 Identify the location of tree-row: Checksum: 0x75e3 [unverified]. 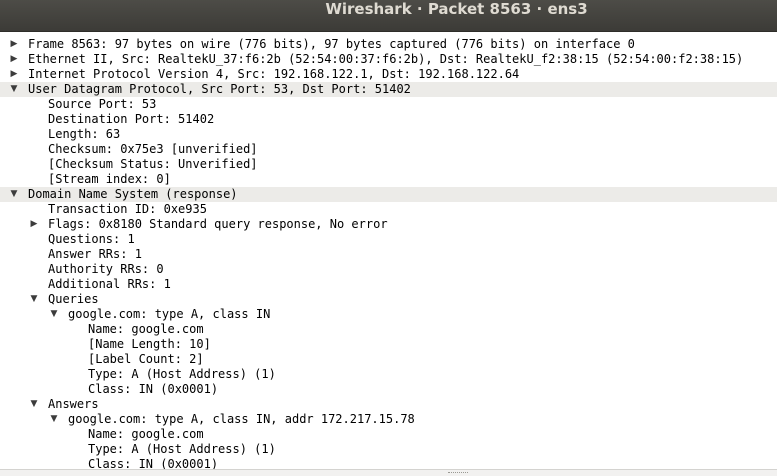
(388, 149).